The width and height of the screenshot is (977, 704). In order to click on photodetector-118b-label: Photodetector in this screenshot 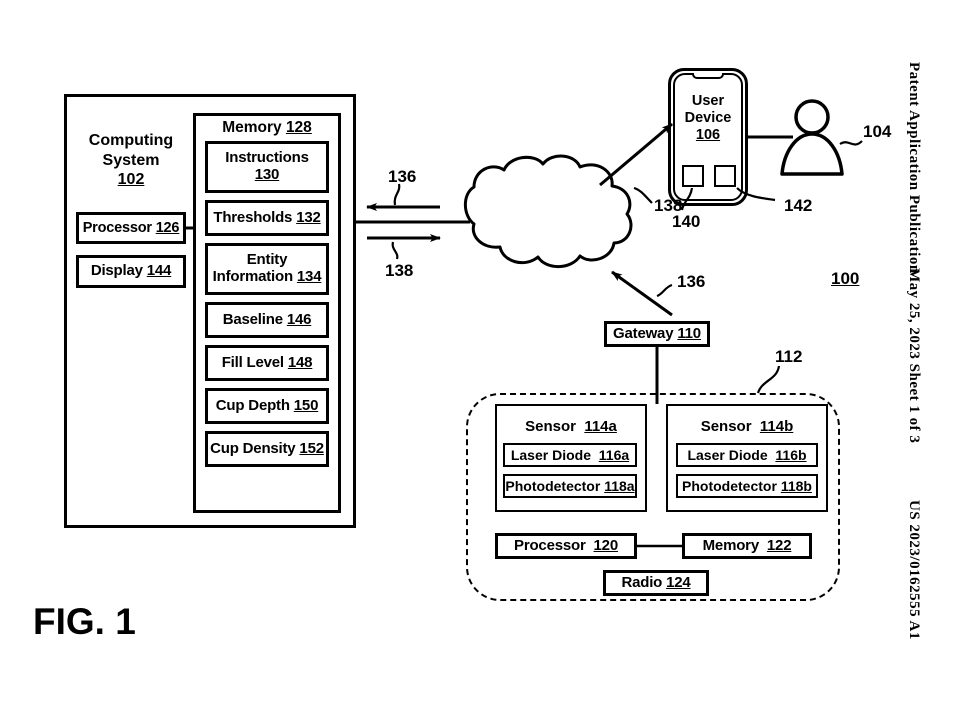, I will do `click(729, 486)`.